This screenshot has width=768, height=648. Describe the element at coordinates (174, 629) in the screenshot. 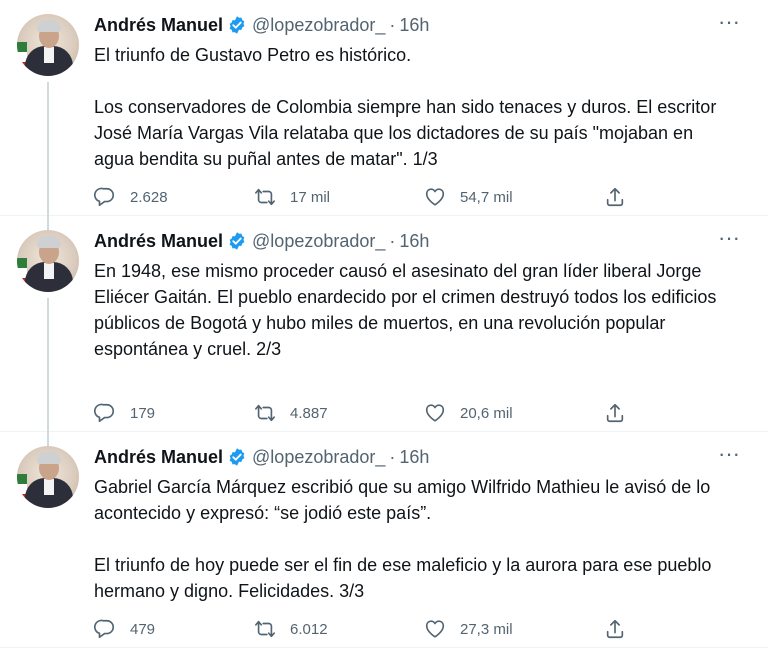

I see `reply-button: 479` at that location.